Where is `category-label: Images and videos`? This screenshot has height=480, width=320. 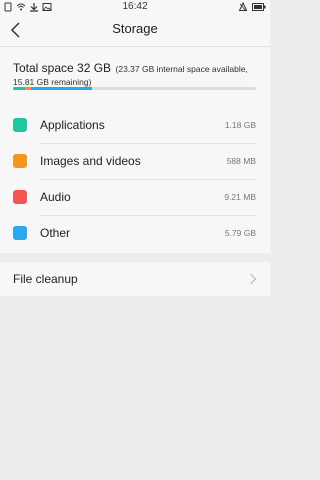
category-label: Images and videos is located at coordinates (90, 161).